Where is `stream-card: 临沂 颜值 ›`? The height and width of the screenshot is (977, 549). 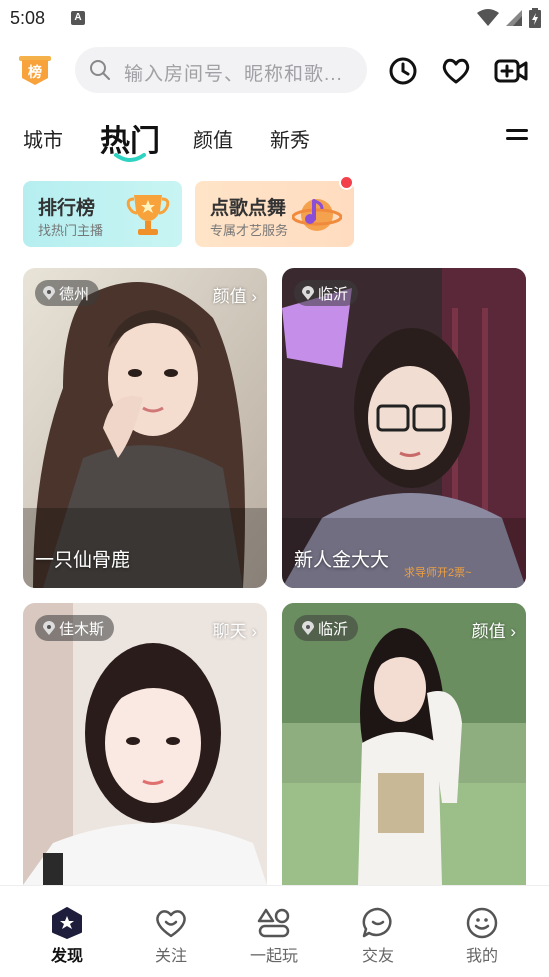
stream-card: 临沂 颜值 › is located at coordinates (404, 744).